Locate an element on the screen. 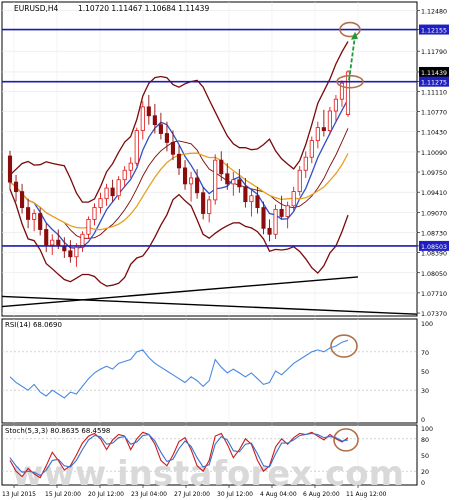  x-tick-label: 6 Aug 20:00 is located at coordinates (321, 494).